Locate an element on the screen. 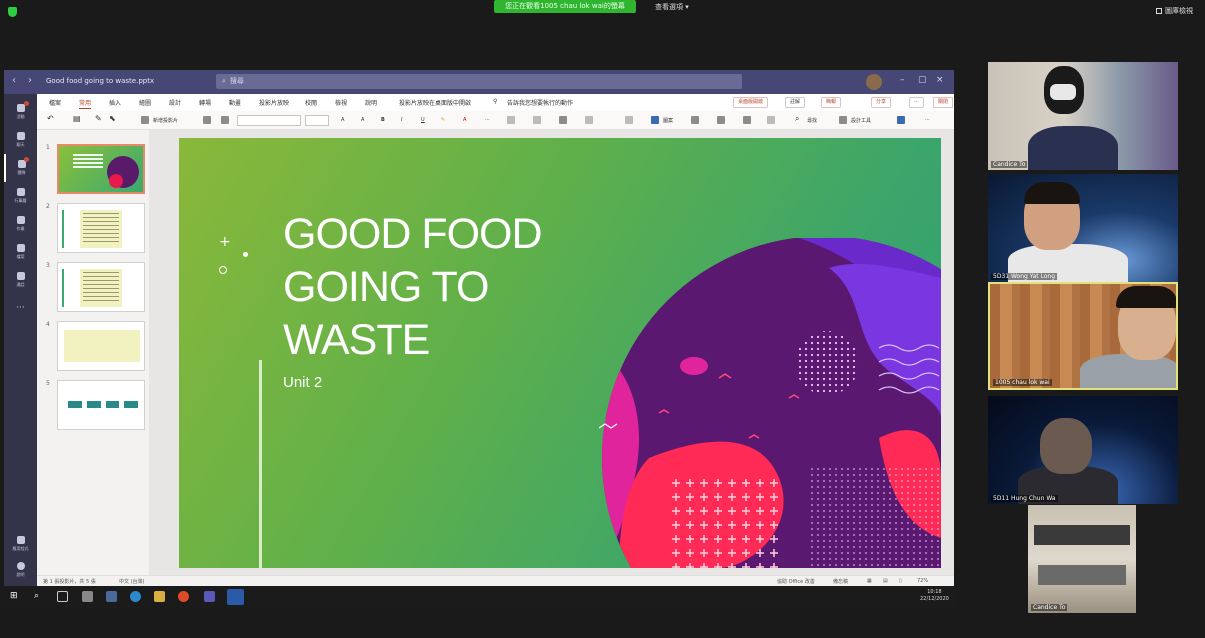  edge-icon is located at coordinates (135, 596).